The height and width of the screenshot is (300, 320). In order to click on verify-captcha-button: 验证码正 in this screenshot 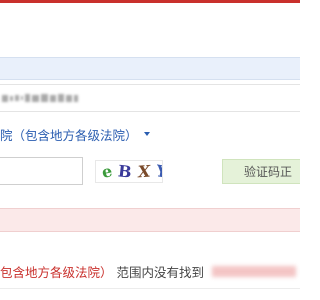, I will do `click(261, 171)`.